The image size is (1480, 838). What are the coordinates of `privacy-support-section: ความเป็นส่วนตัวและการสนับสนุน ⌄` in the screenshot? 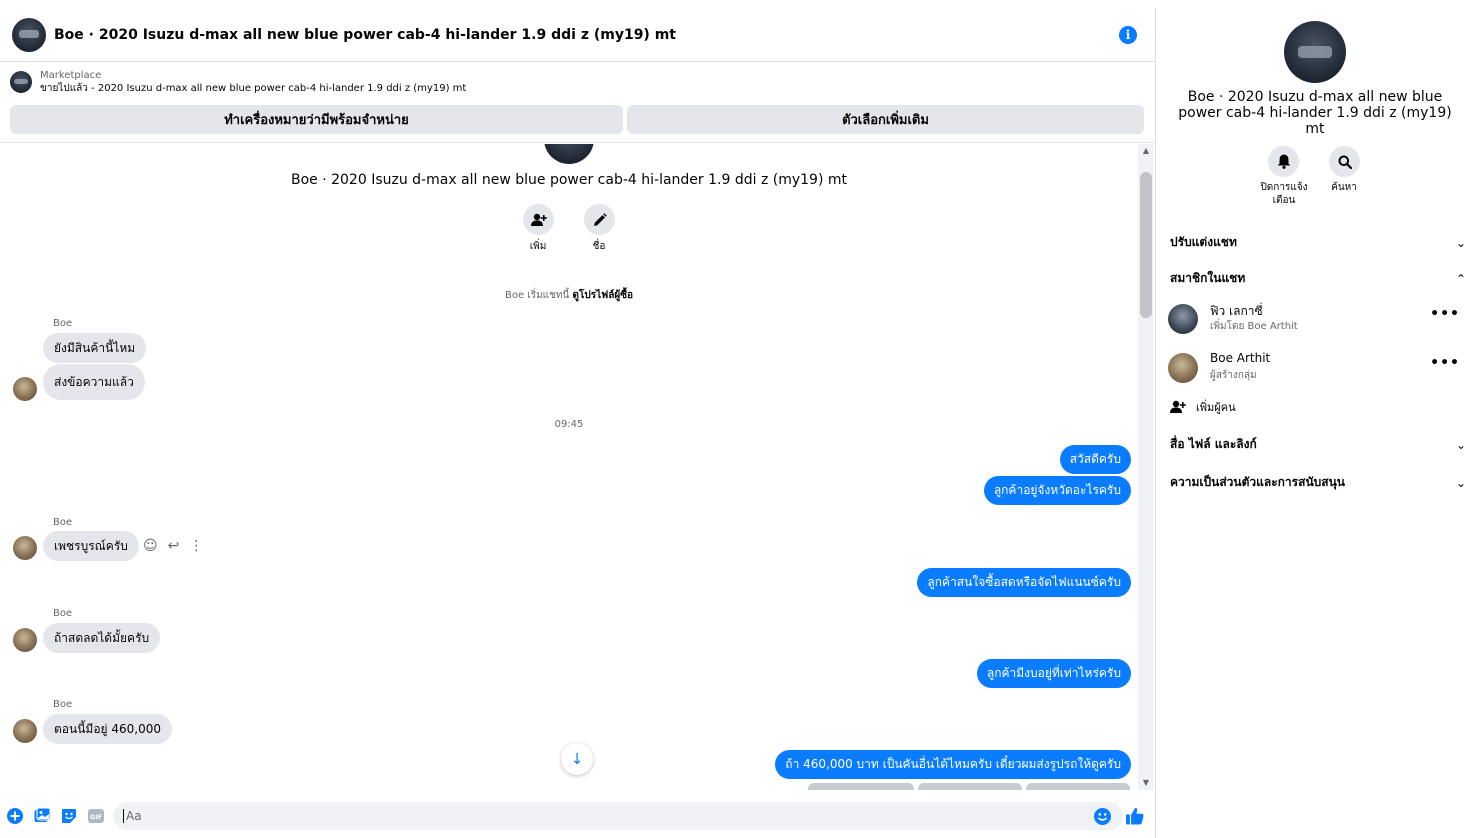 It's located at (1318, 482).